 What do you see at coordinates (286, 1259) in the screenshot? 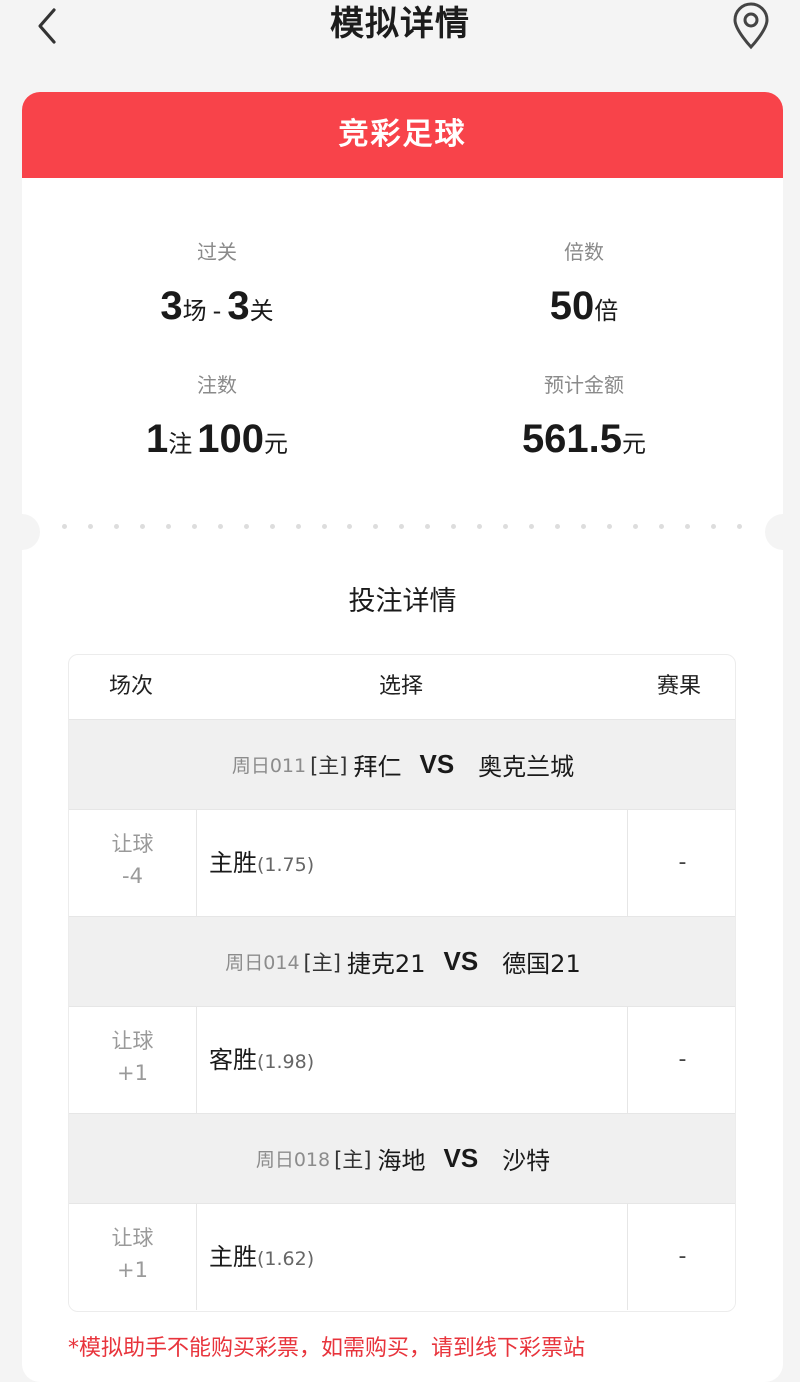
I see `choice-odds: (1.62)` at bounding box center [286, 1259].